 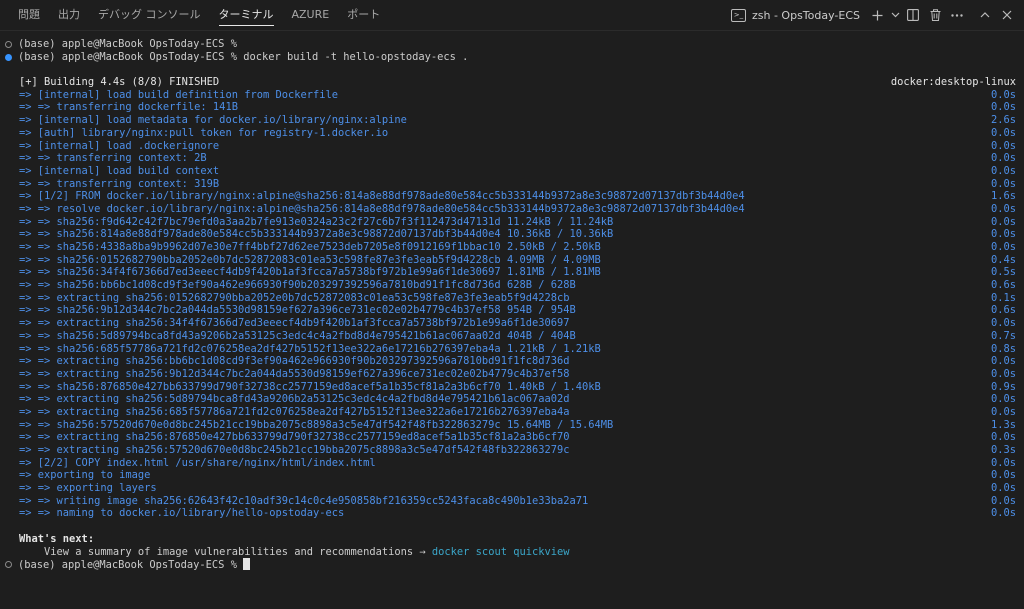 What do you see at coordinates (85, 475) in the screenshot?
I see `build-step-text: => exporting to image` at bounding box center [85, 475].